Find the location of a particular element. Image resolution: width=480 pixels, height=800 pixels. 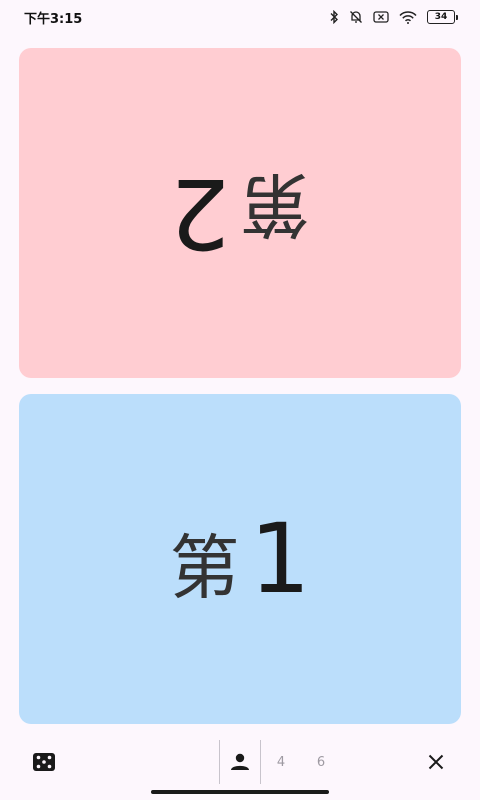

dice-button is located at coordinates (44, 762).